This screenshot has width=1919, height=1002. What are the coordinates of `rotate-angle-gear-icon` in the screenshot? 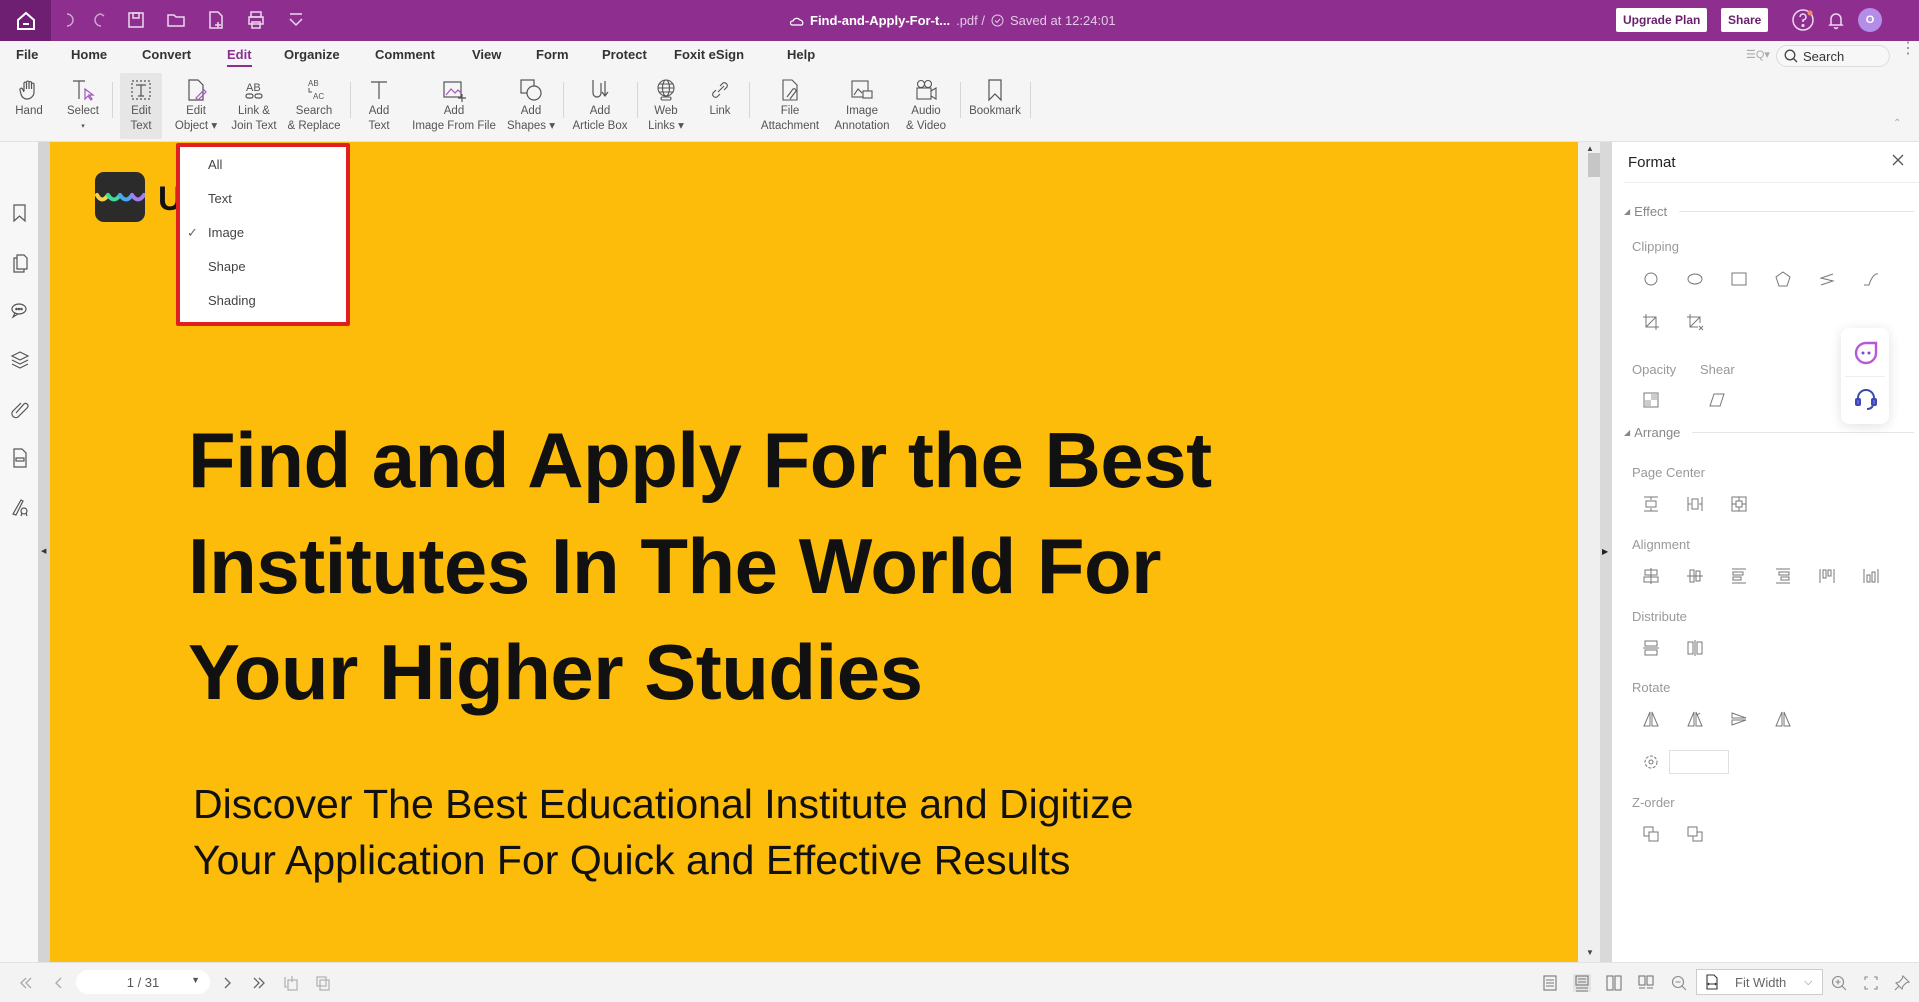 It's located at (1651, 762).